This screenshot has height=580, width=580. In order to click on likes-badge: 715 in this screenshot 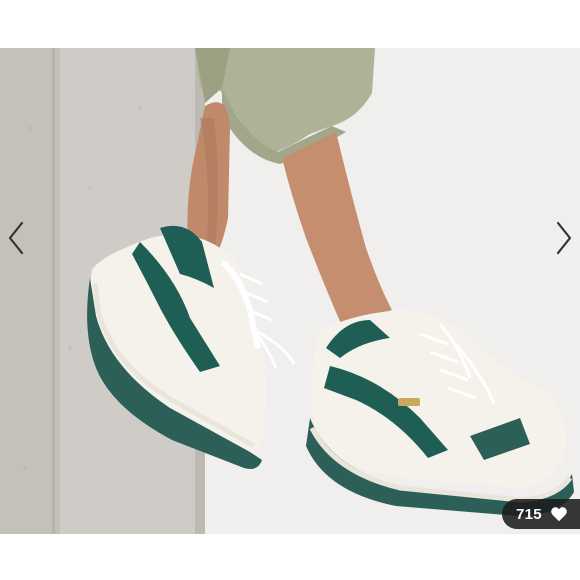, I will do `click(541, 514)`.